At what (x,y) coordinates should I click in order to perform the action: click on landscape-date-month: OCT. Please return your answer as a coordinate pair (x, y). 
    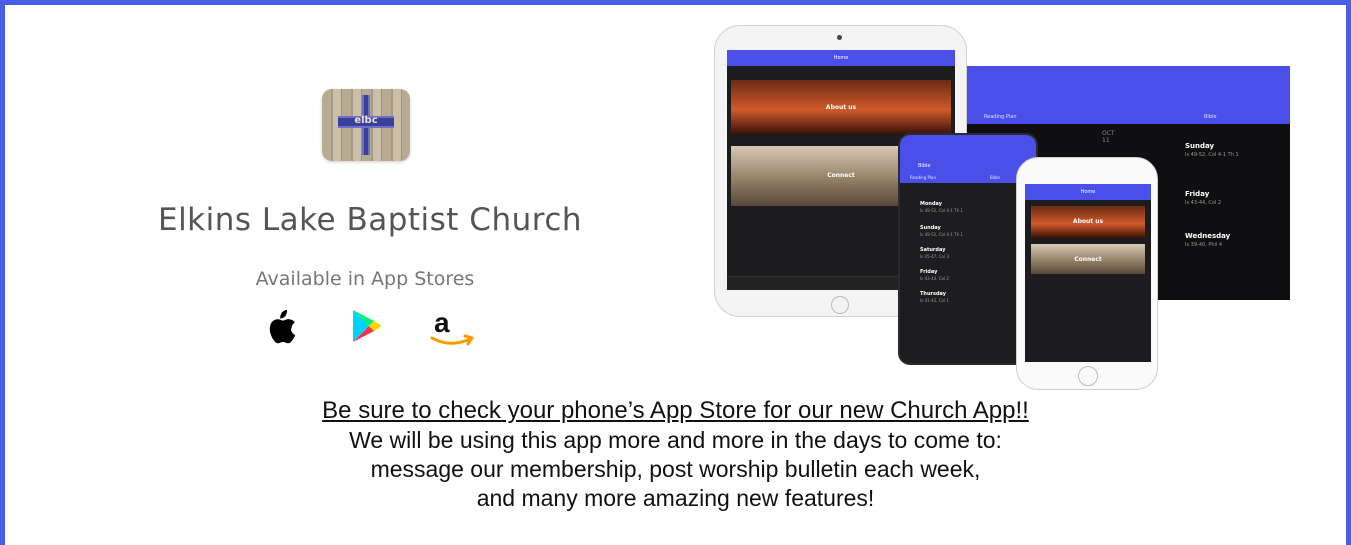
    Looking at the image, I should click on (1108, 133).